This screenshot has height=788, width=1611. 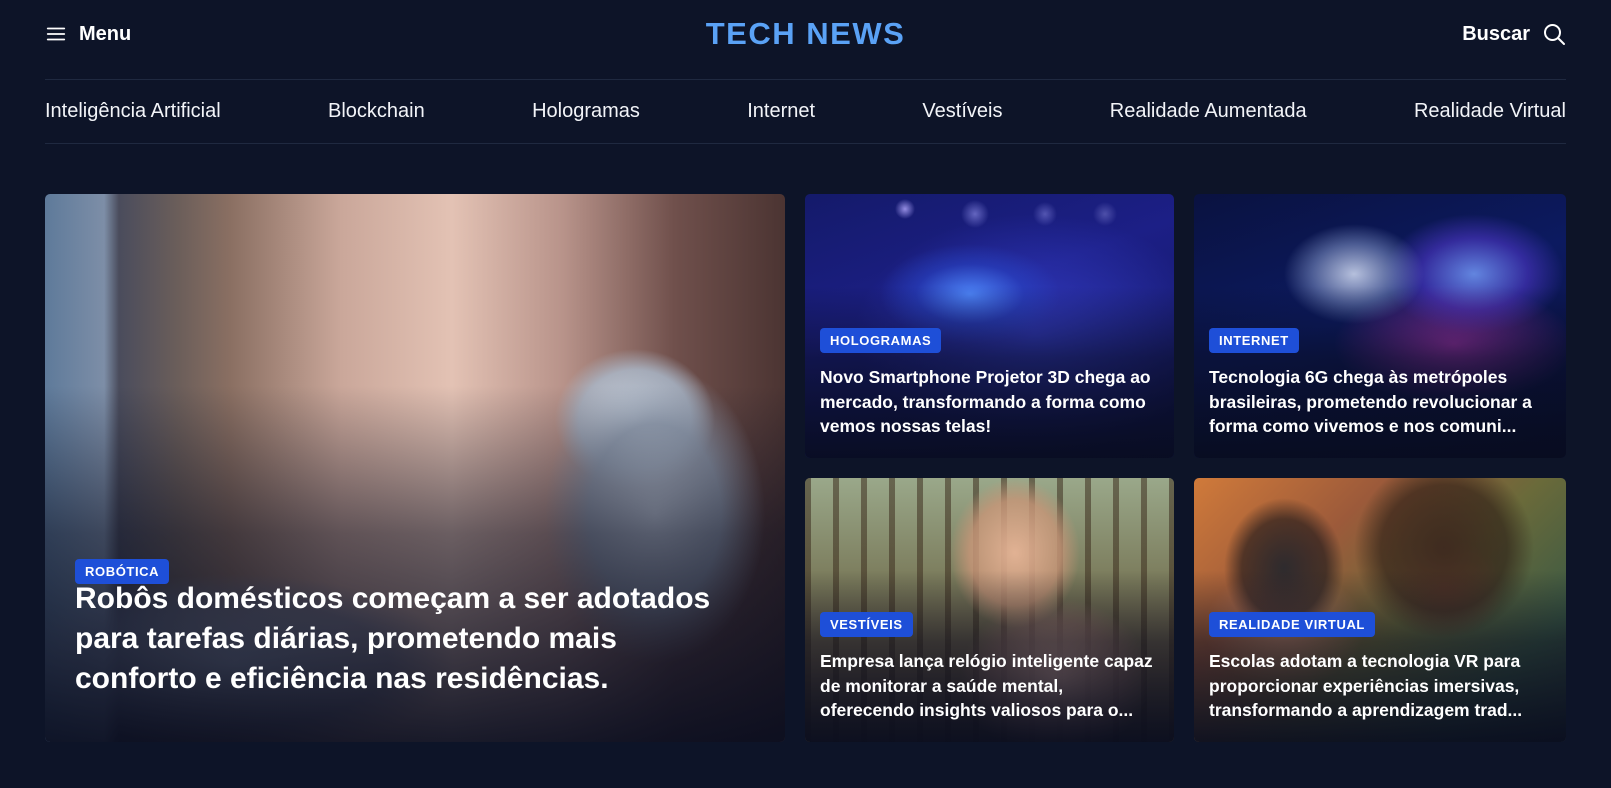 I want to click on nav-item-internet: Internet, so click(x=781, y=111).